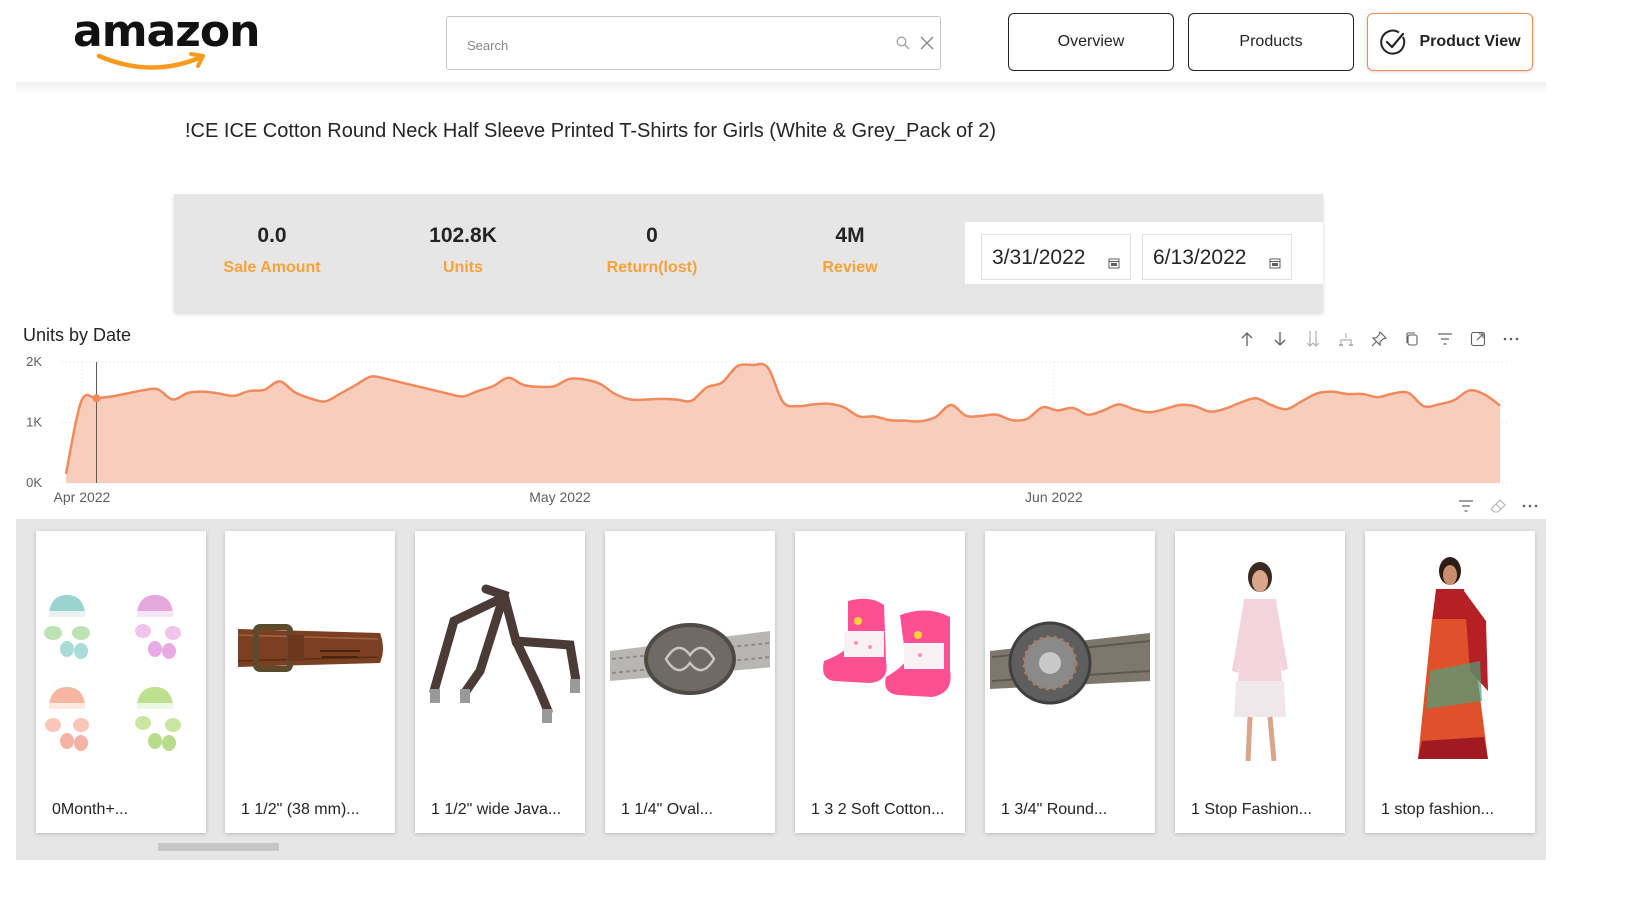  Describe the element at coordinates (218, 847) in the screenshot. I see `gallery-scrollbar` at that location.